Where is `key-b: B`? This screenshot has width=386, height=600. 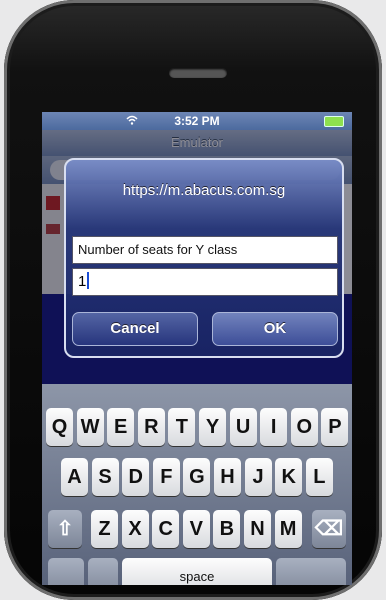
key-b: B is located at coordinates (227, 529).